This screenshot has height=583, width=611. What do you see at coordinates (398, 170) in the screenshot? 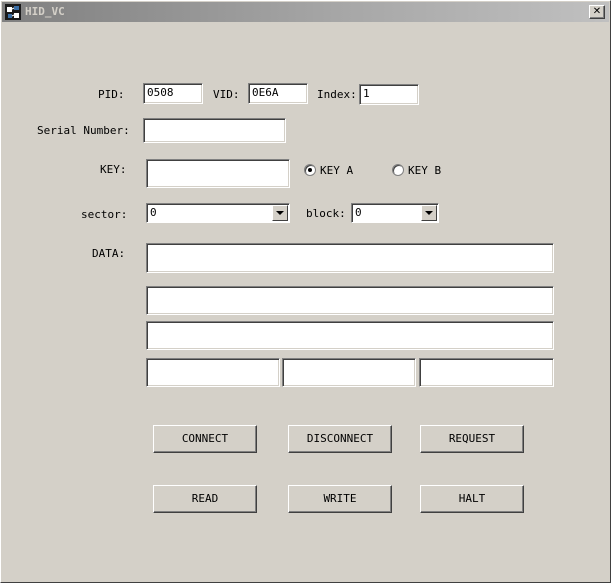
I see `key-b-radio` at bounding box center [398, 170].